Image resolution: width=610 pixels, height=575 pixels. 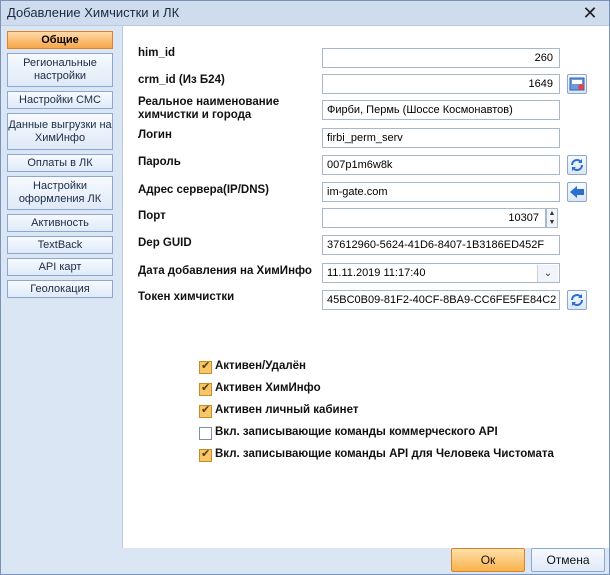 What do you see at coordinates (157, 53) in the screenshot?
I see `him-id-label: him_id` at bounding box center [157, 53].